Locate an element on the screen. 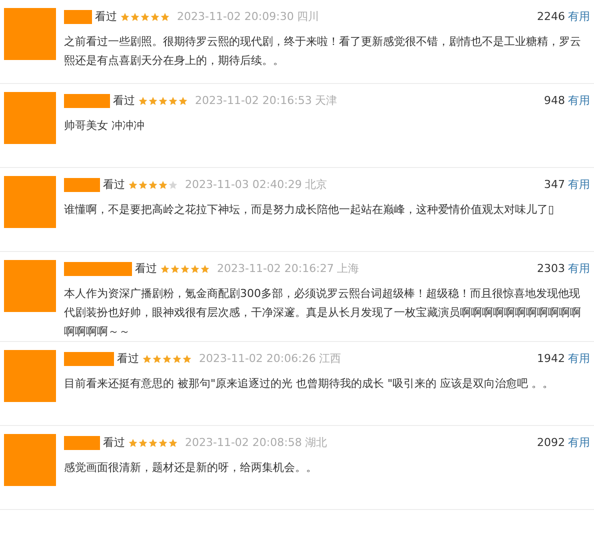 The image size is (594, 539). comment-location: 湖北 is located at coordinates (315, 442).